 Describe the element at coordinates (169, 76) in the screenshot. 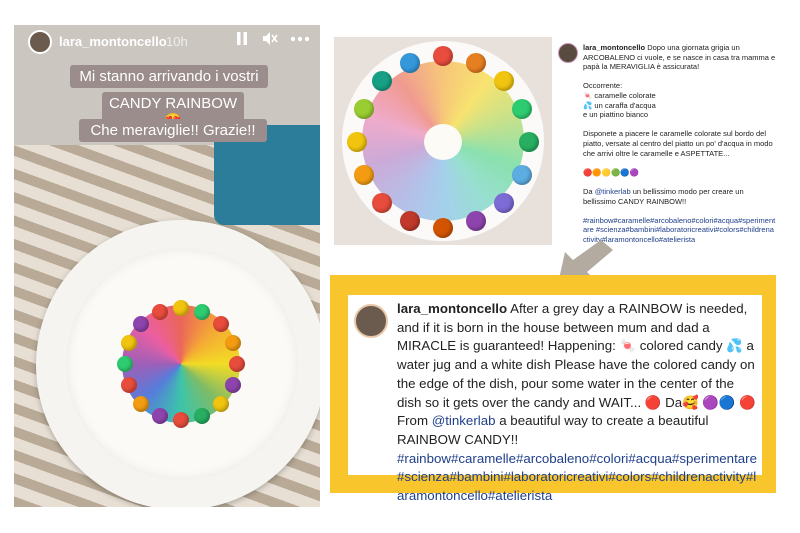

I see `story-sticker-line-1: Mi stanno arrivando i vostri` at that location.